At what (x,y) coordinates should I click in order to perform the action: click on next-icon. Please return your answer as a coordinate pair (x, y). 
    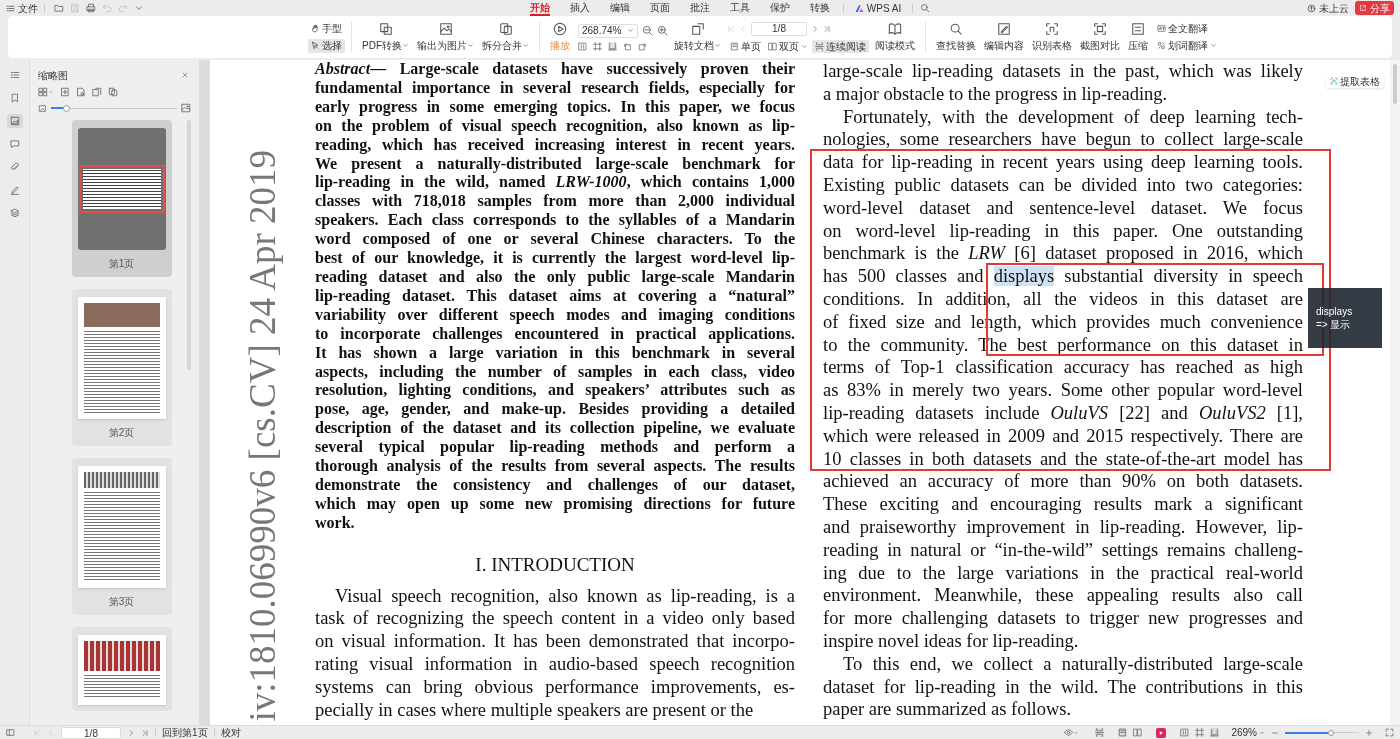
    Looking at the image, I should click on (131, 732).